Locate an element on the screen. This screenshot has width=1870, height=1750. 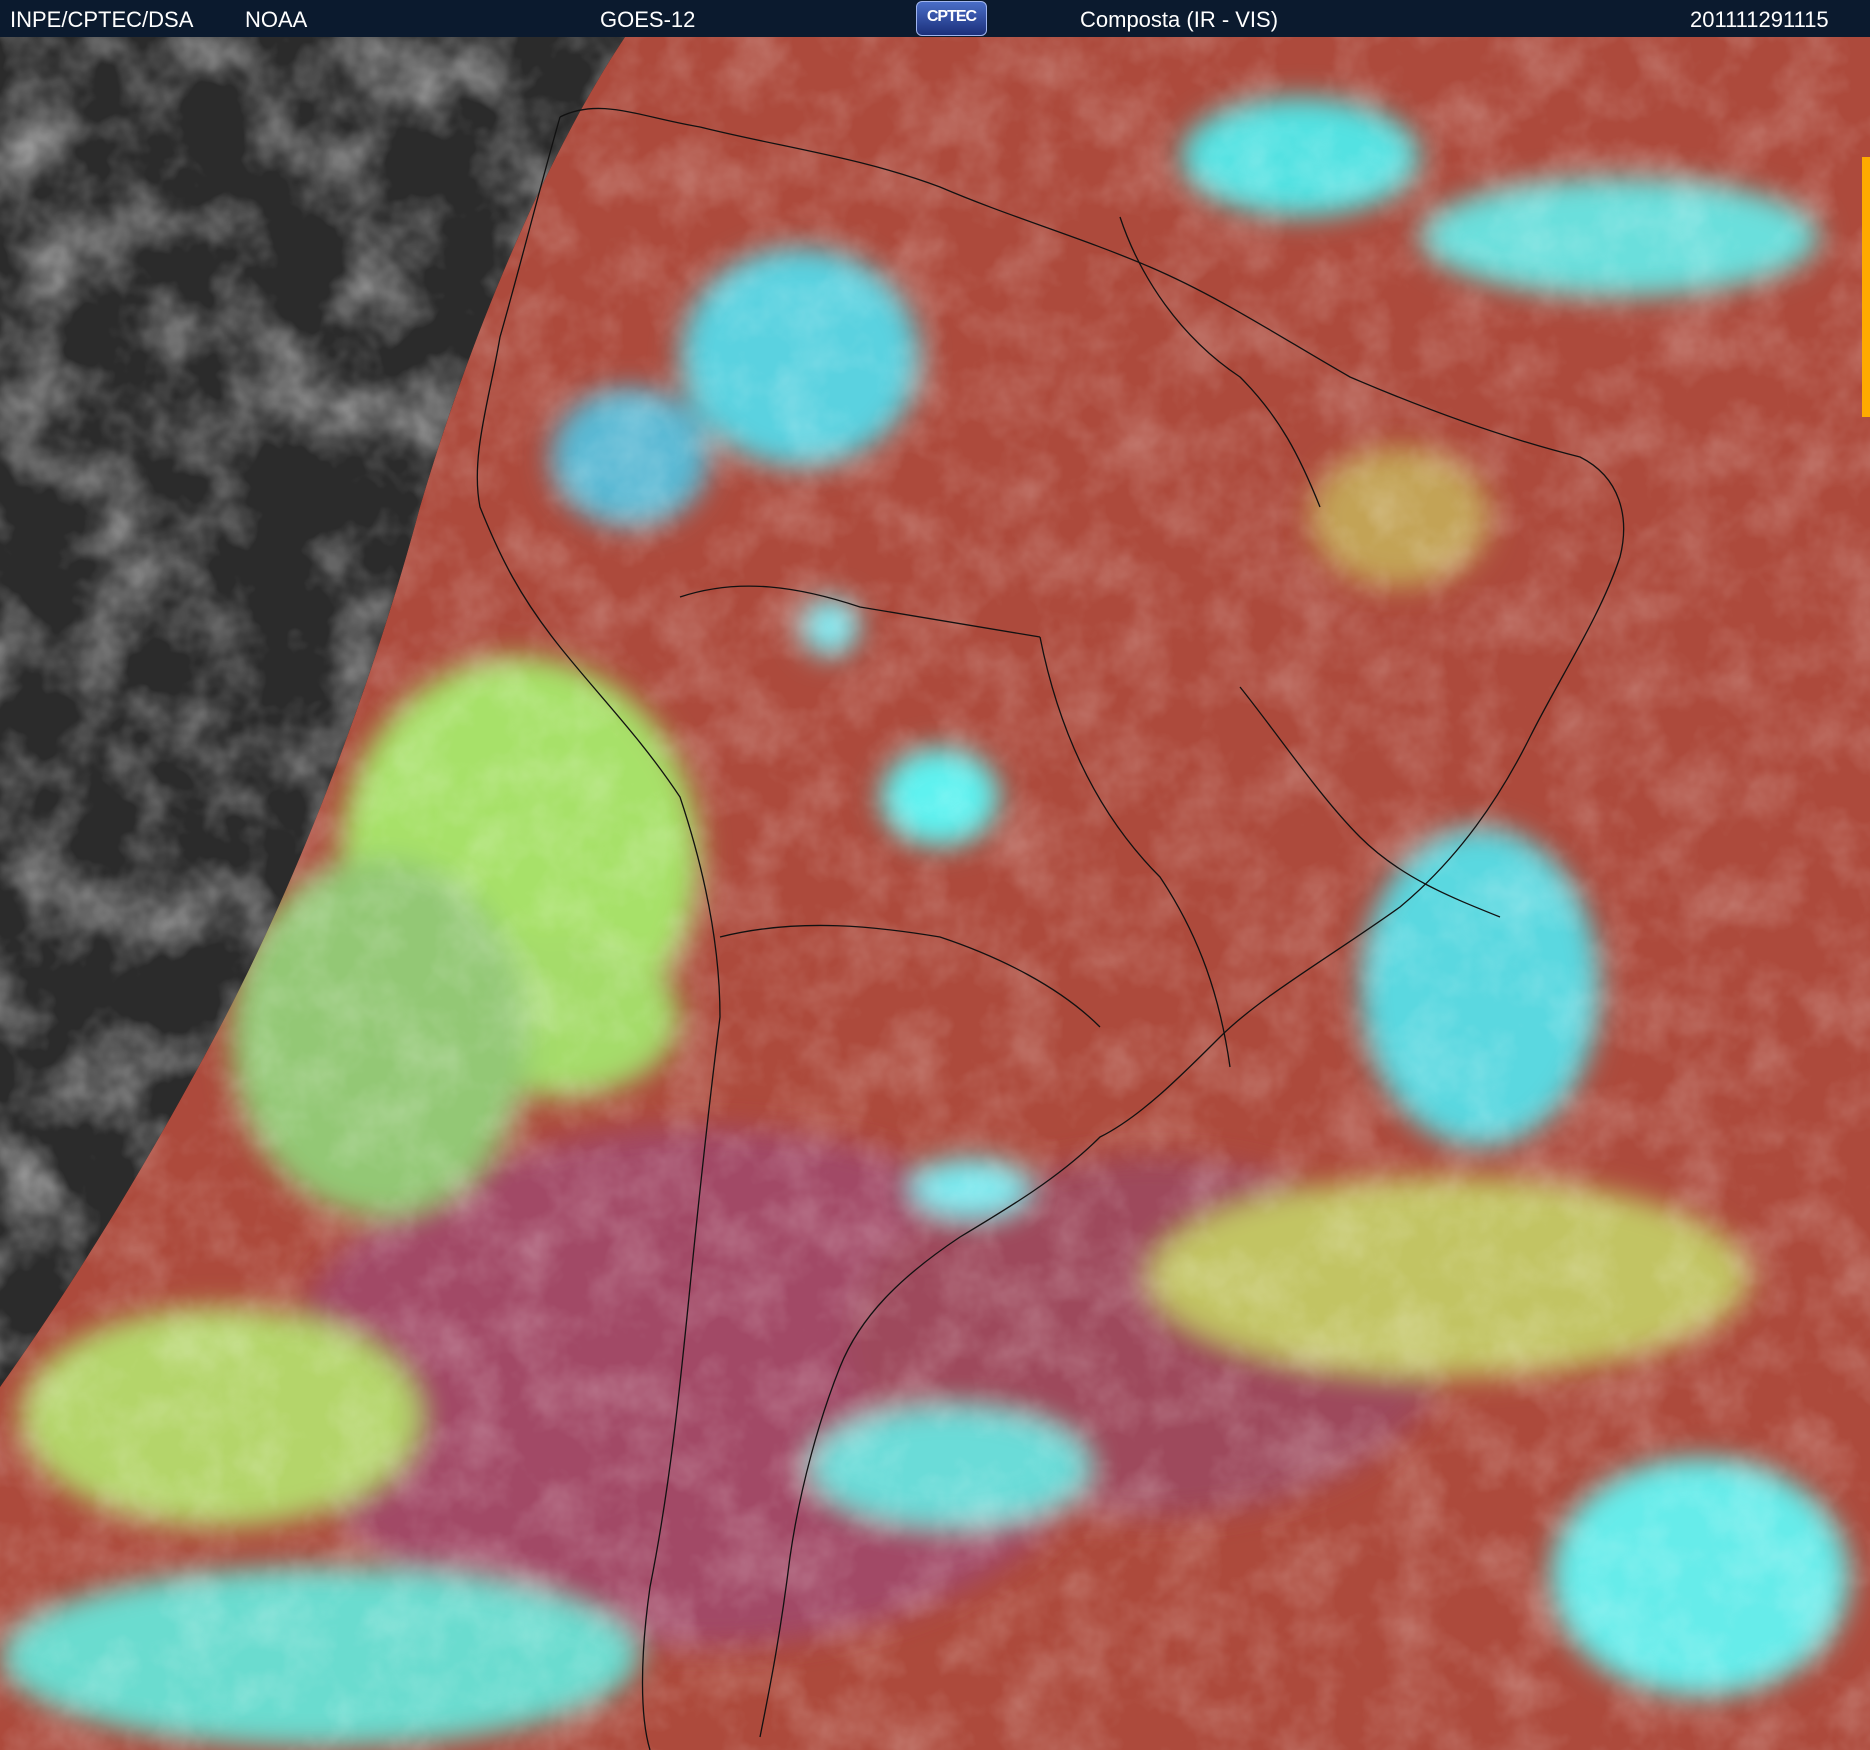
satellite-label: GOES-12 is located at coordinates (648, 19).